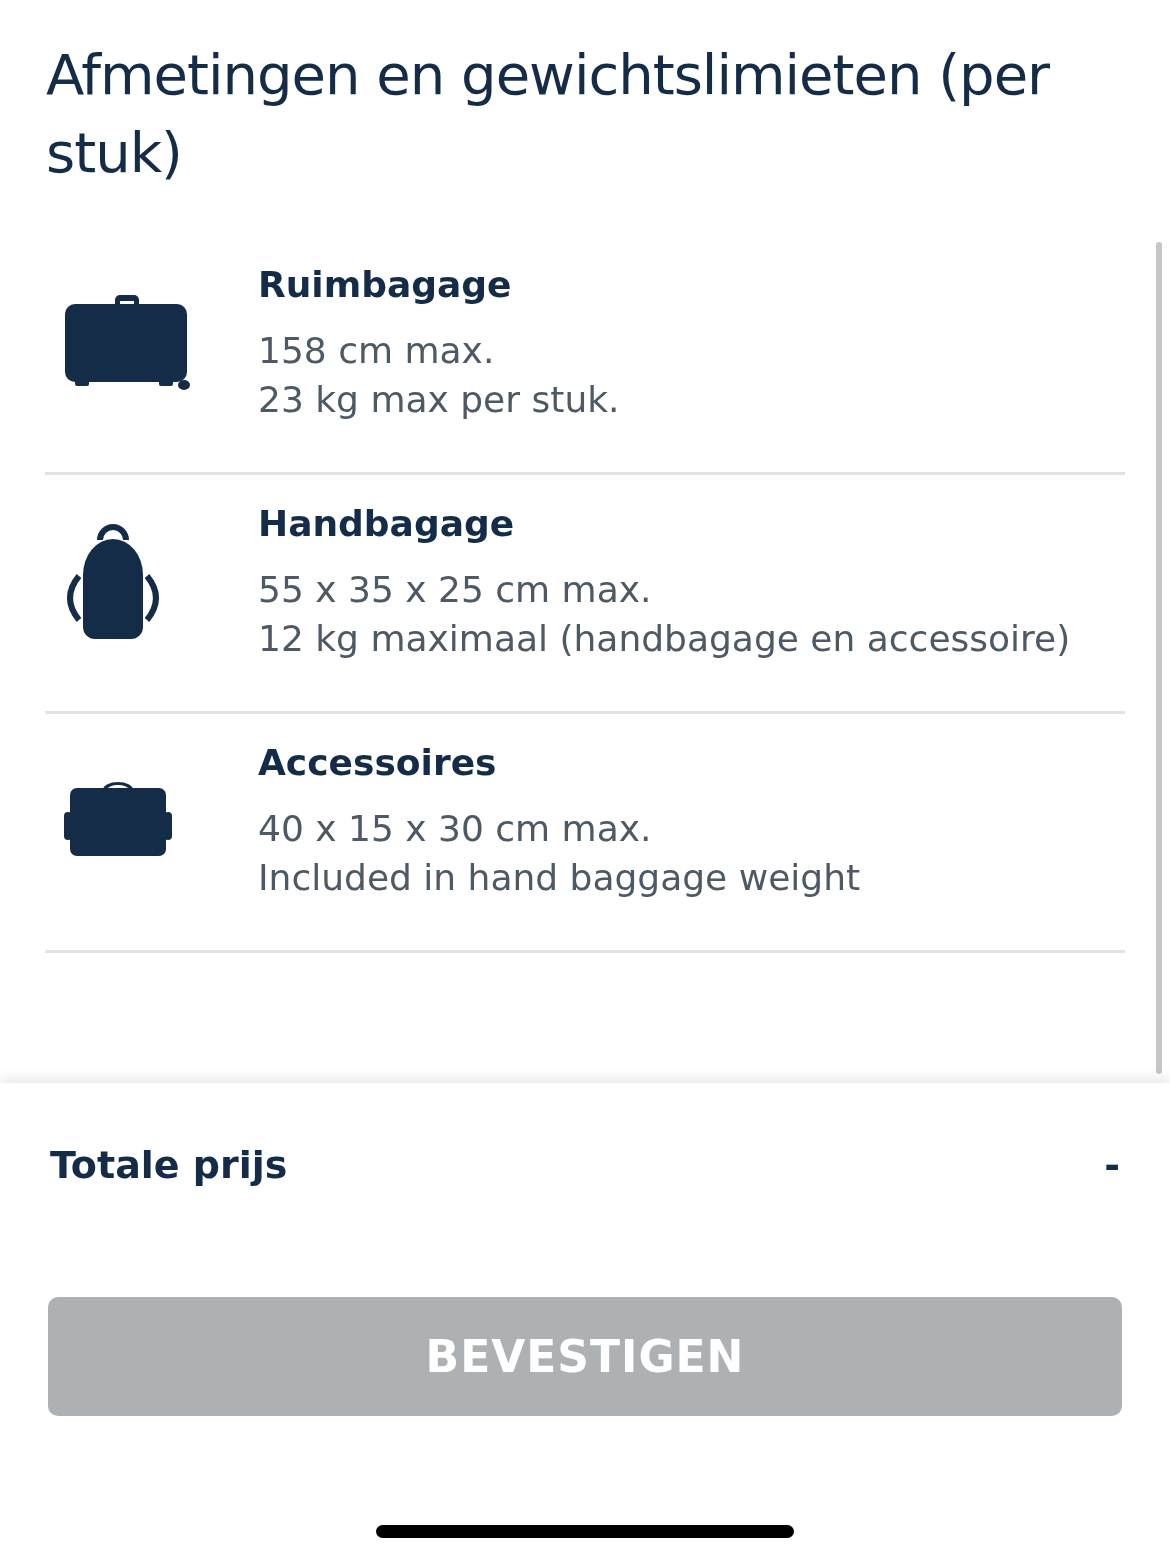  What do you see at coordinates (455, 590) in the screenshot?
I see `item-detail: 55 x 35 x 25 cm max.` at bounding box center [455, 590].